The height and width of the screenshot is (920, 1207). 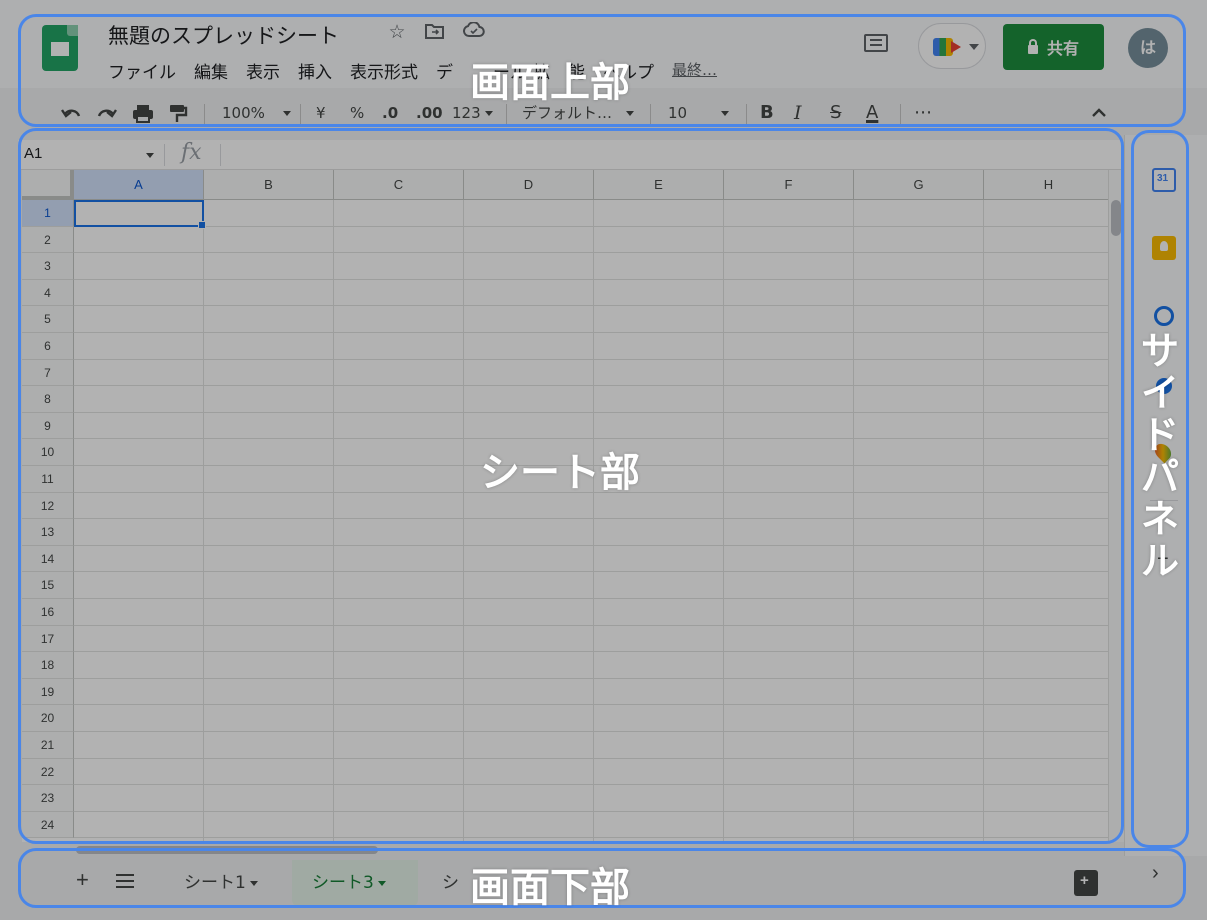 I want to click on label-top-area: 画面上部, so click(x=550, y=83).